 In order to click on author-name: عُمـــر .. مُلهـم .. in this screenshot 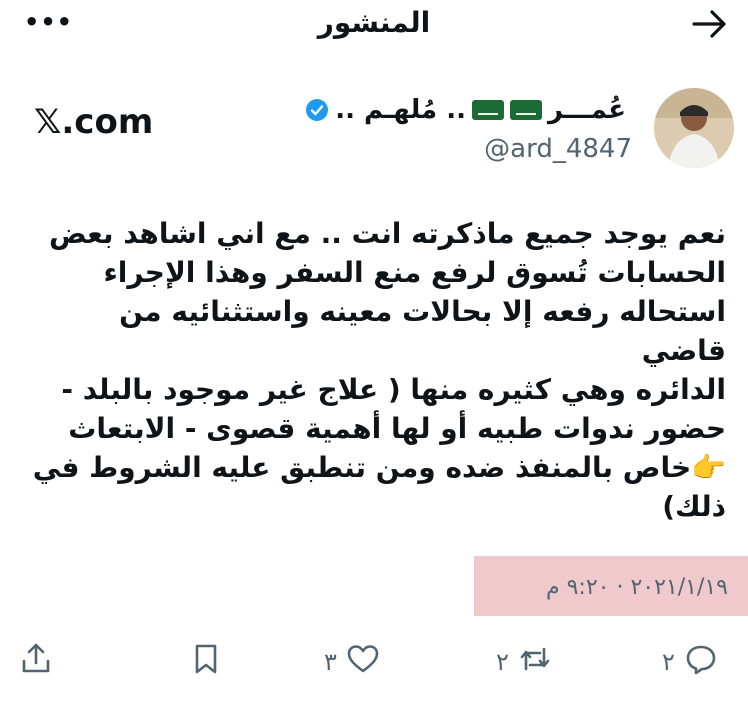, I will do `click(465, 110)`.